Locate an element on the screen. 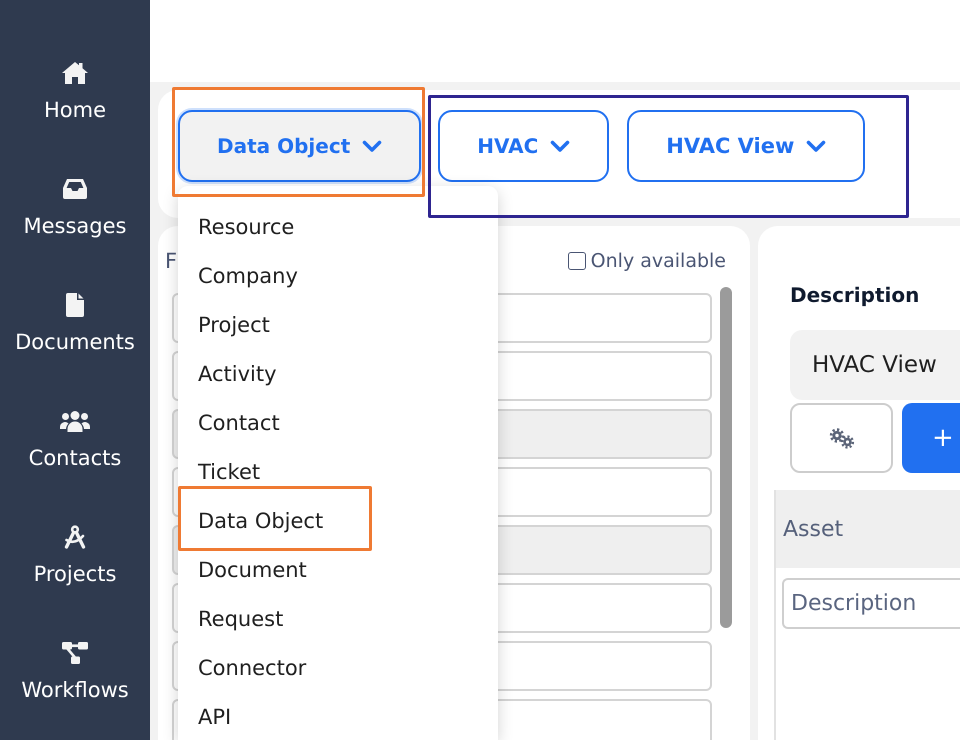 The image size is (960, 740). menu-item: Connector is located at coordinates (338, 667).